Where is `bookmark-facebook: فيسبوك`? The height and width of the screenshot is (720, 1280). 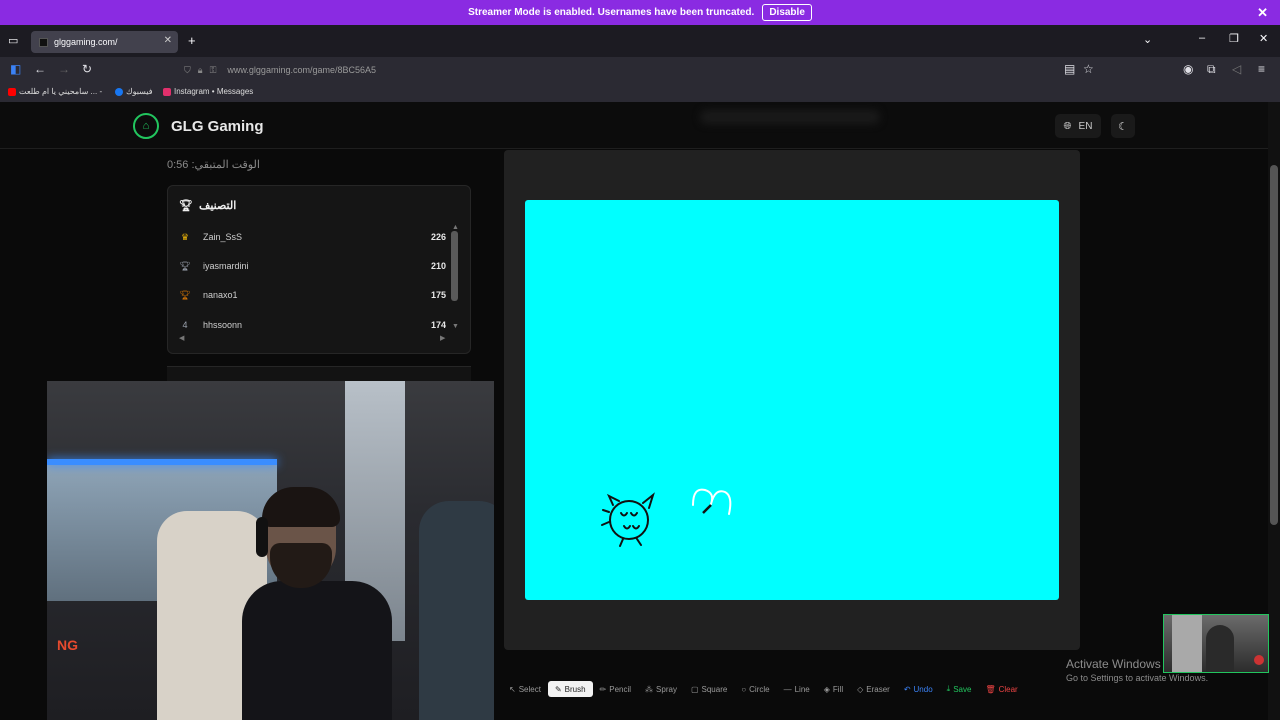 bookmark-facebook: فيسبوك is located at coordinates (134, 91).